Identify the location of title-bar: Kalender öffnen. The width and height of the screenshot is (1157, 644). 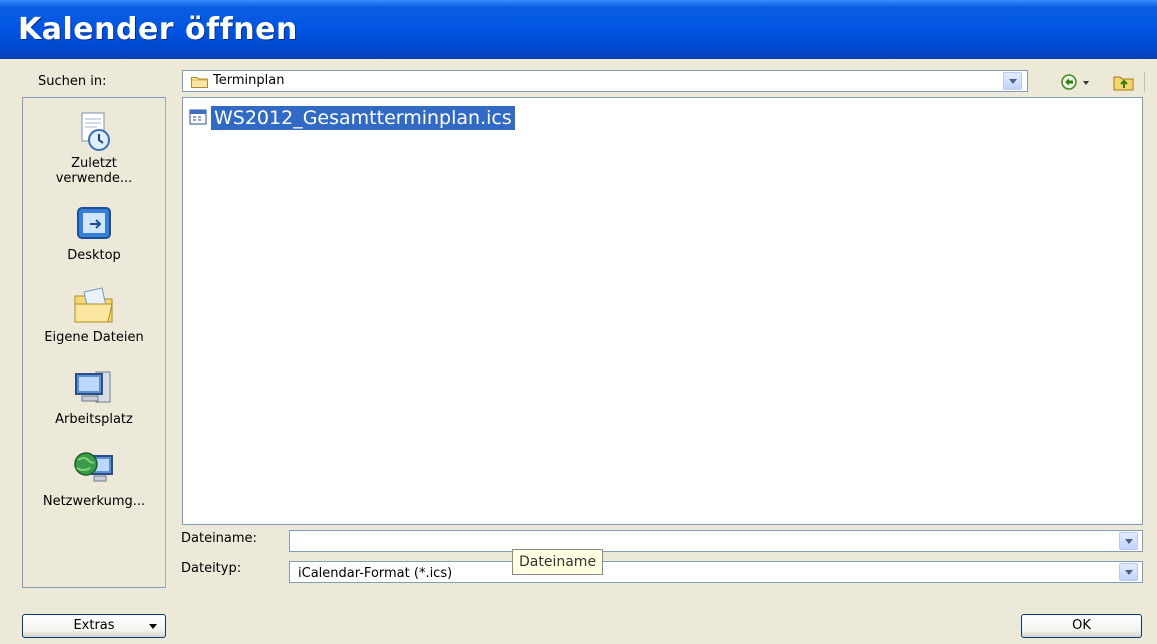
(578, 29).